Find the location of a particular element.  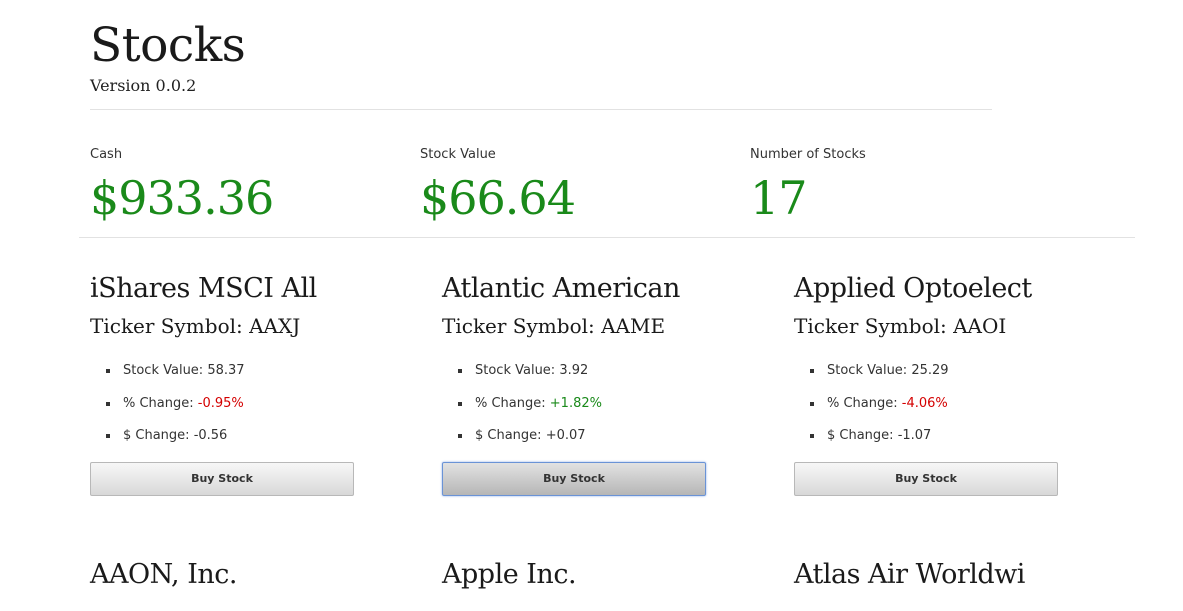

stock-value-total: $66.64 is located at coordinates (498, 198).